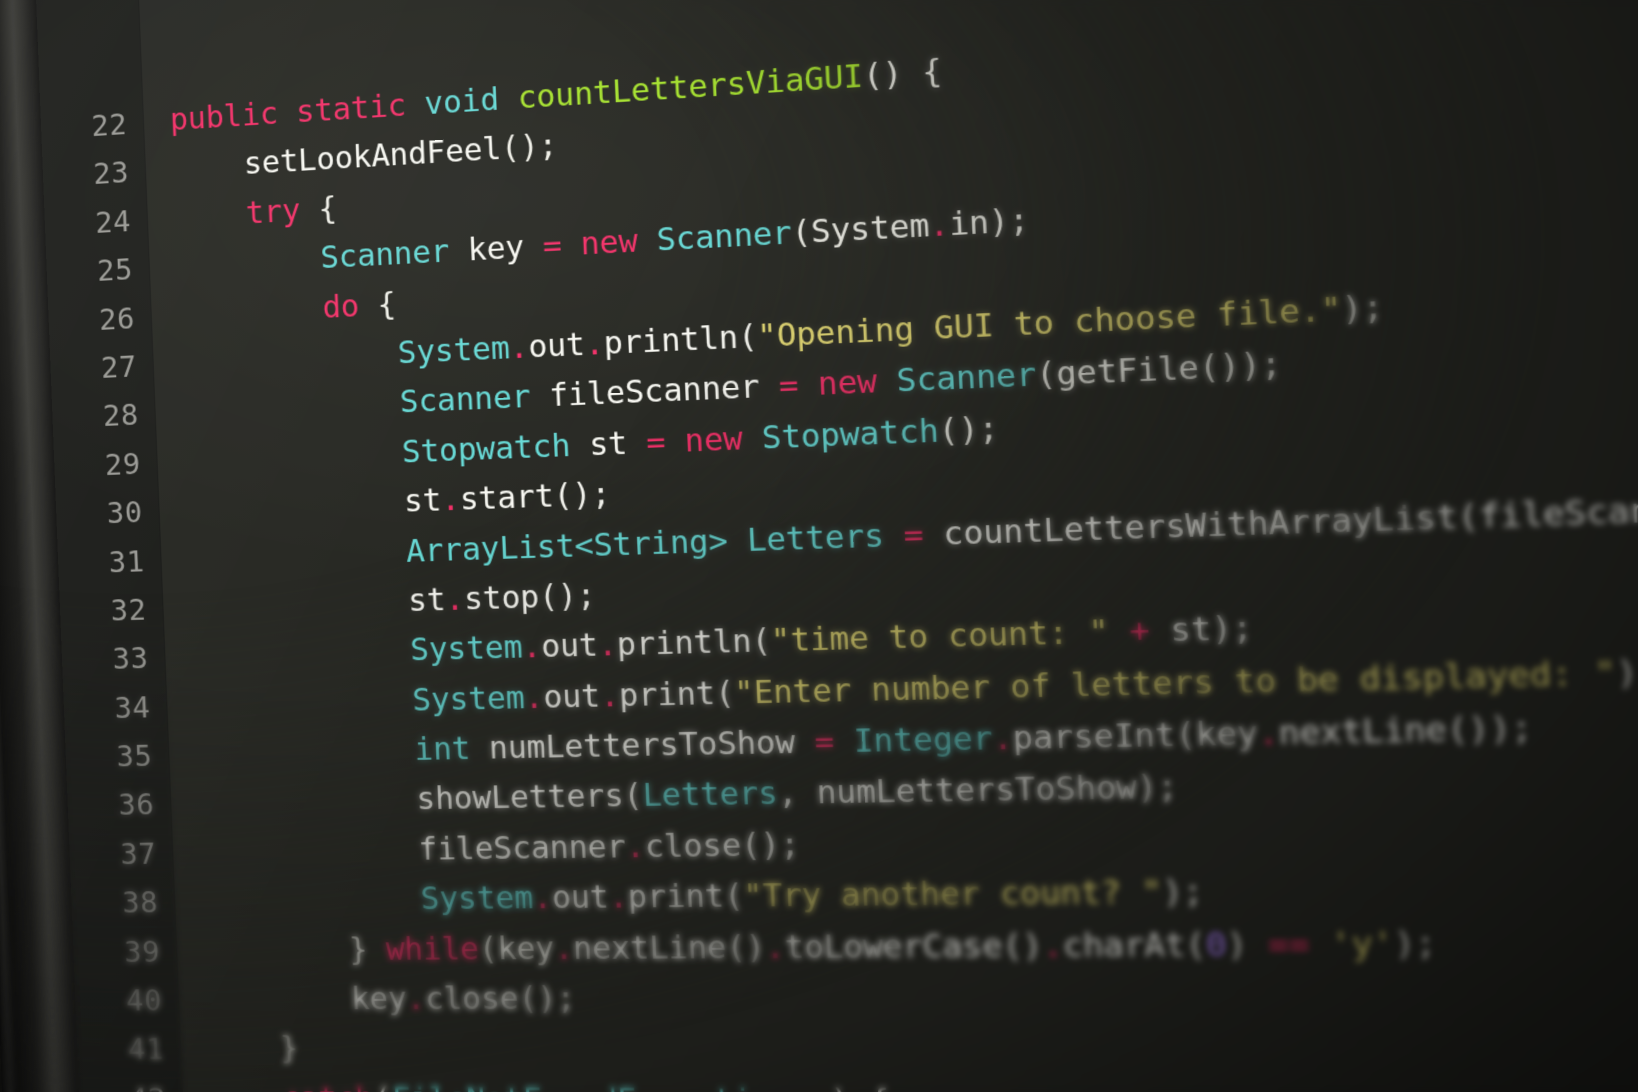  Describe the element at coordinates (144, 1000) in the screenshot. I see `line-number: 40` at that location.